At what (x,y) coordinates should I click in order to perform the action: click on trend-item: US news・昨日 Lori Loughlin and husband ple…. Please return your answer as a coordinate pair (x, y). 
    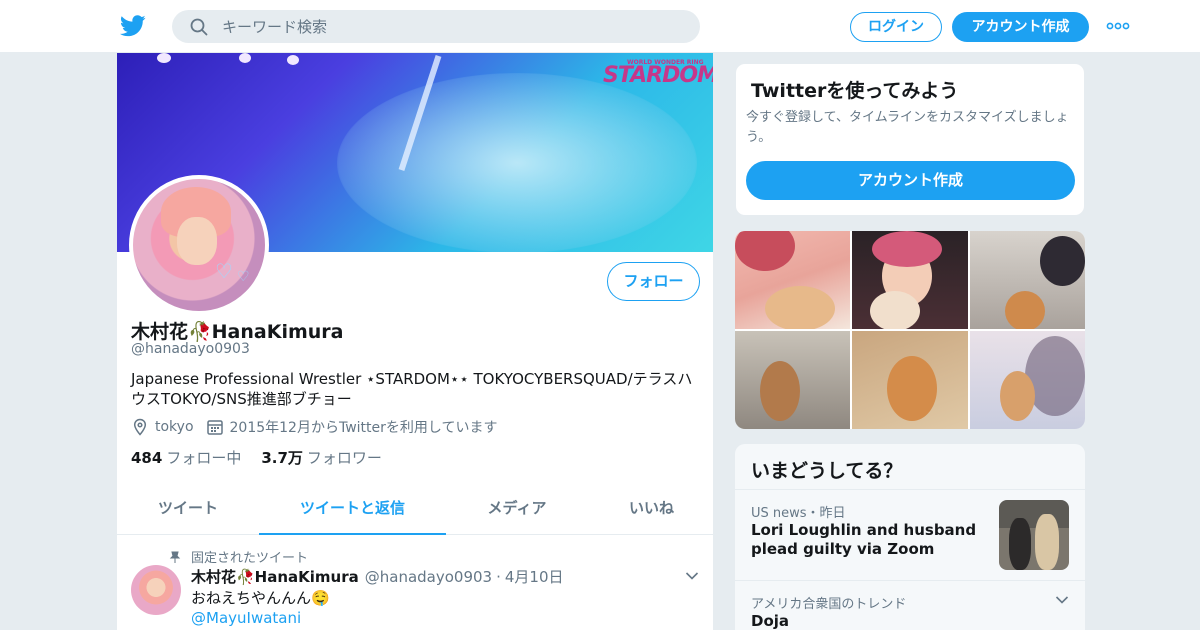
    Looking at the image, I should click on (910, 534).